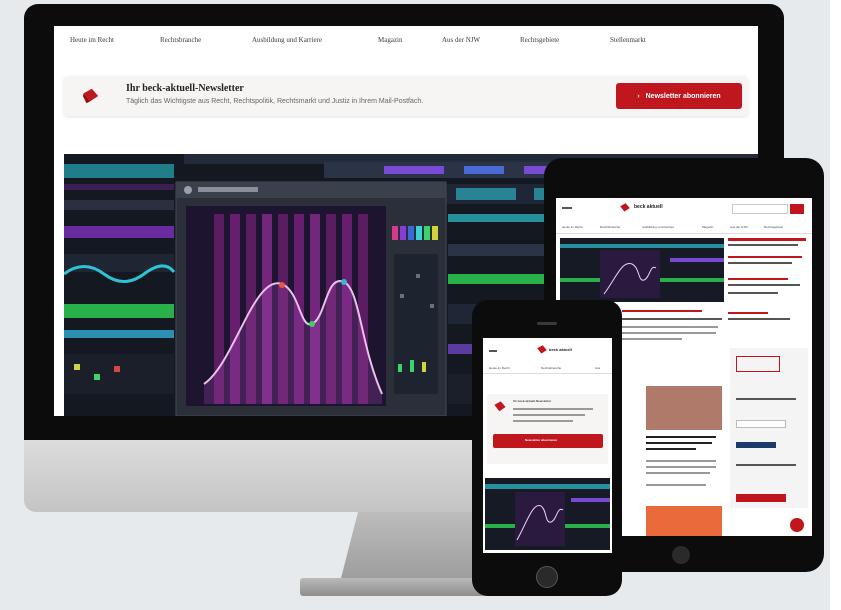 The image size is (841, 610). Describe the element at coordinates (767, 239) in the screenshot. I see `sidebar-headline` at that location.